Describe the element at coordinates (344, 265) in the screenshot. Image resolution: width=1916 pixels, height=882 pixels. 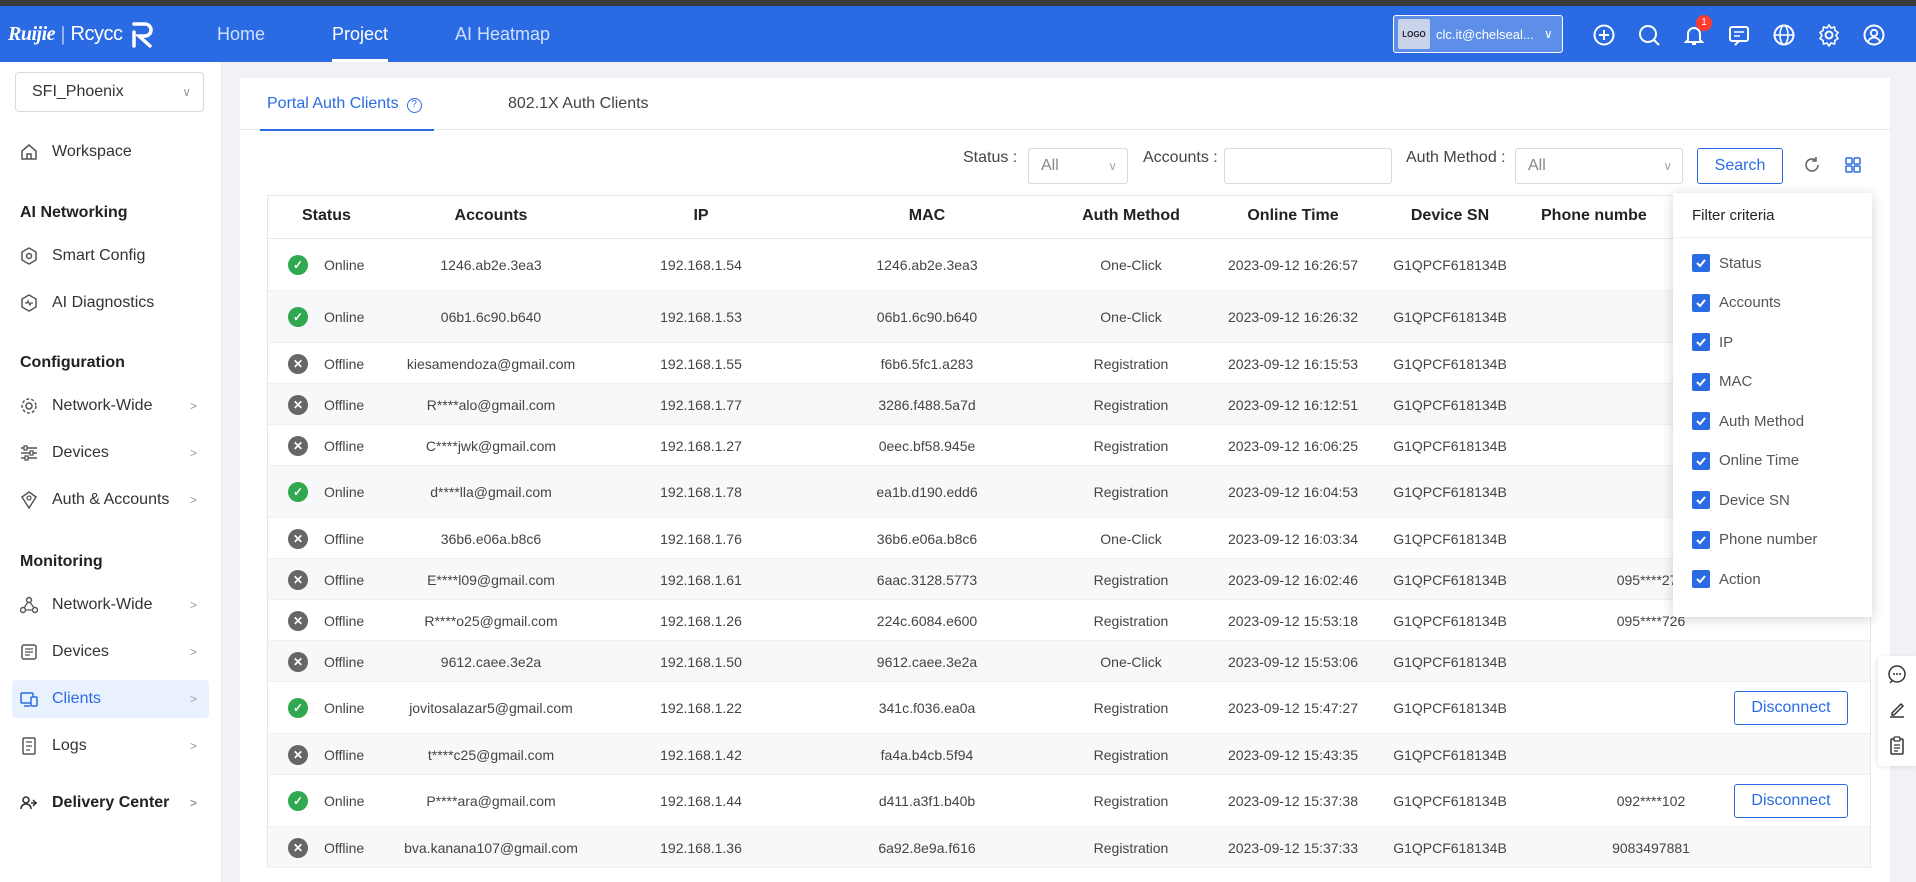
I see `cell-status: Online` at that location.